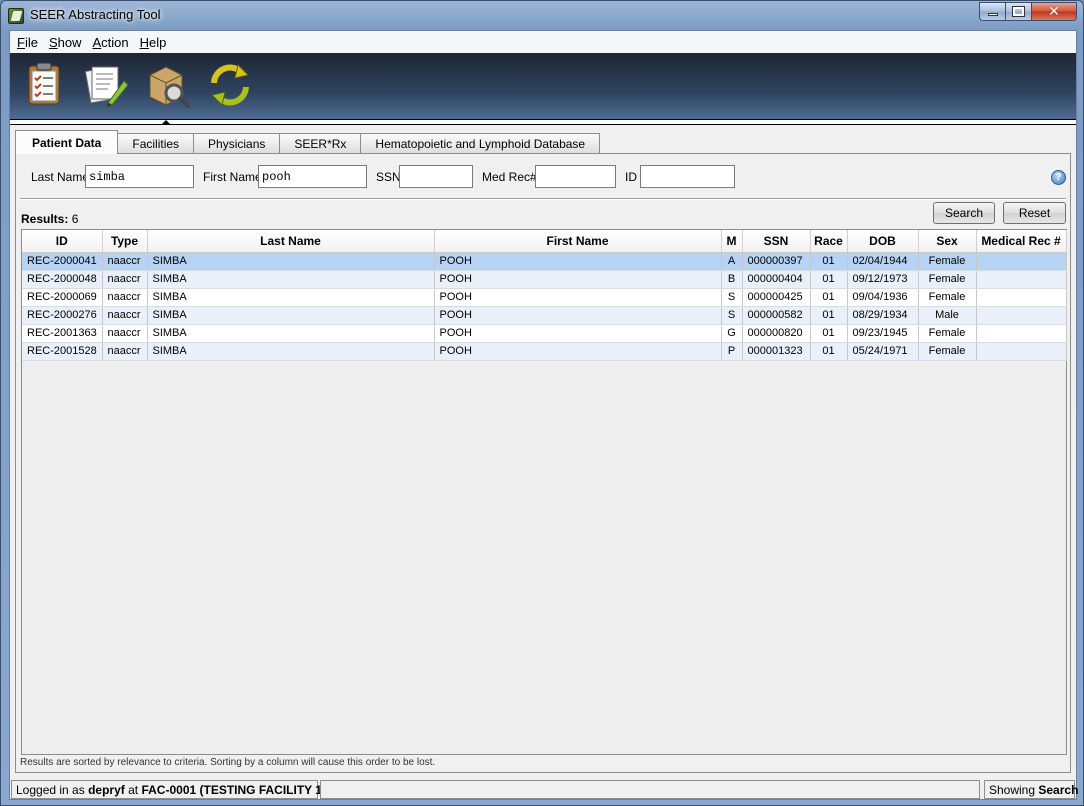  I want to click on column-header-dob: DOB, so click(883, 241).